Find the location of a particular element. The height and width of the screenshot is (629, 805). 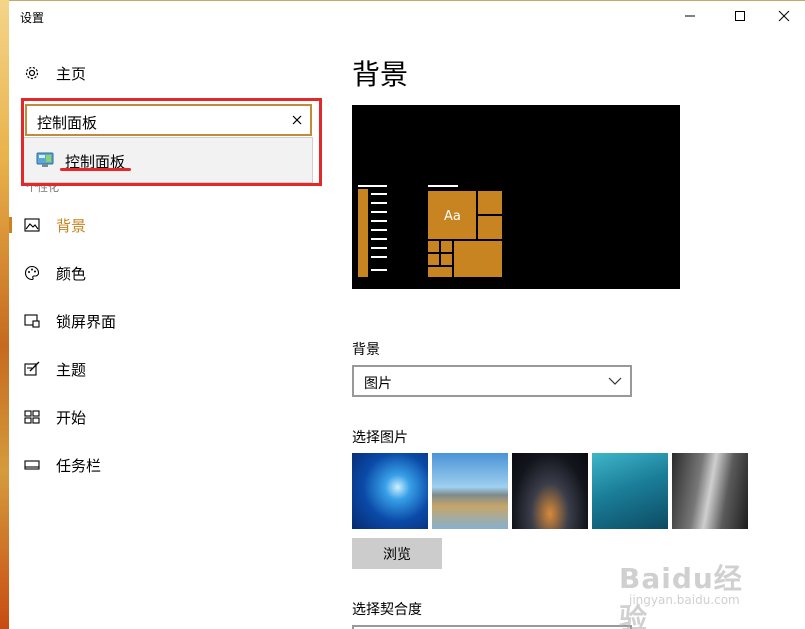

minimize-icon is located at coordinates (690, 16).